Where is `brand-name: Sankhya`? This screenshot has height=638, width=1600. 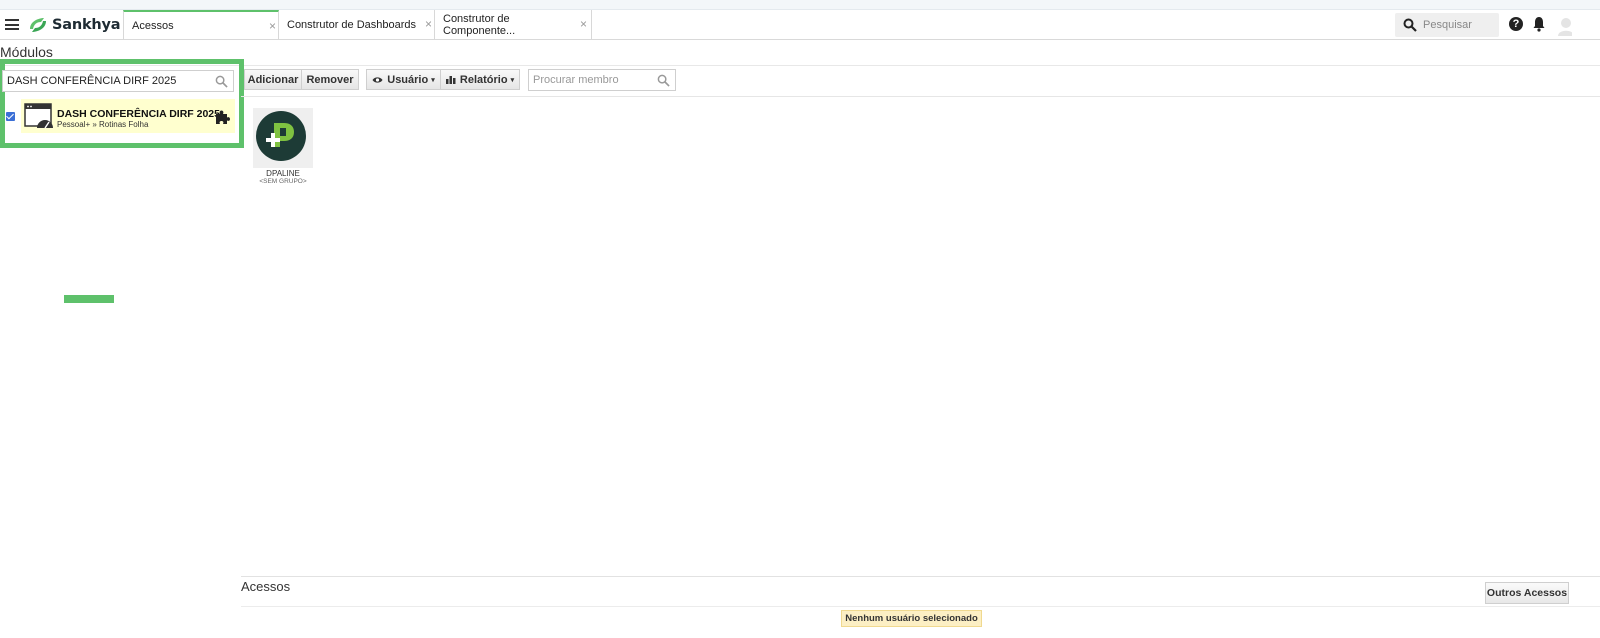
brand-name: Sankhya is located at coordinates (86, 25).